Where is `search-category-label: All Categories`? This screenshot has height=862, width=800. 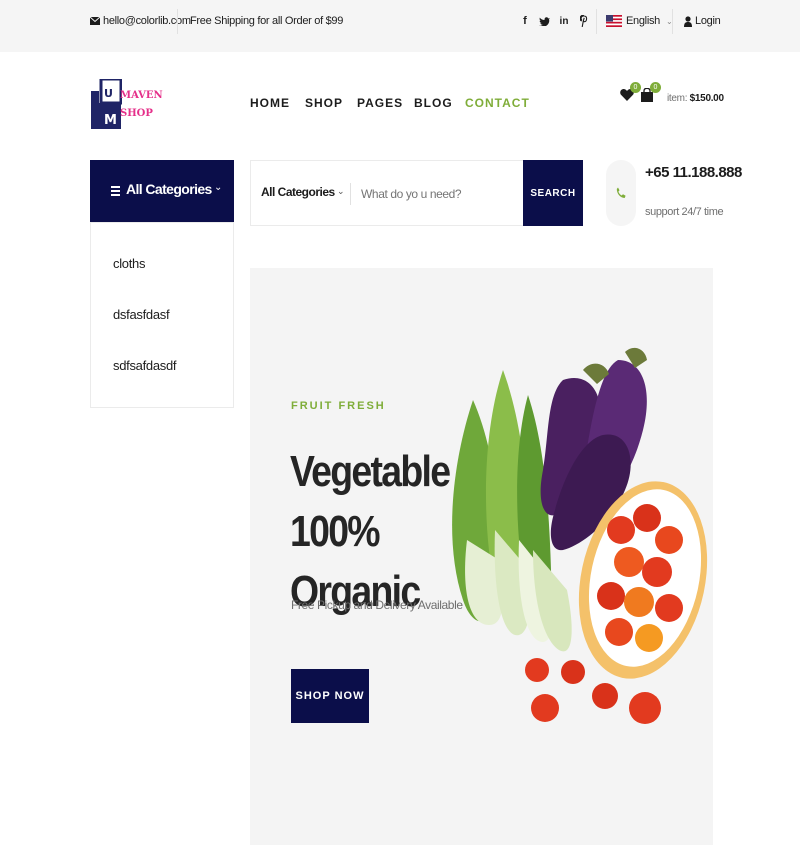 search-category-label: All Categories is located at coordinates (298, 192).